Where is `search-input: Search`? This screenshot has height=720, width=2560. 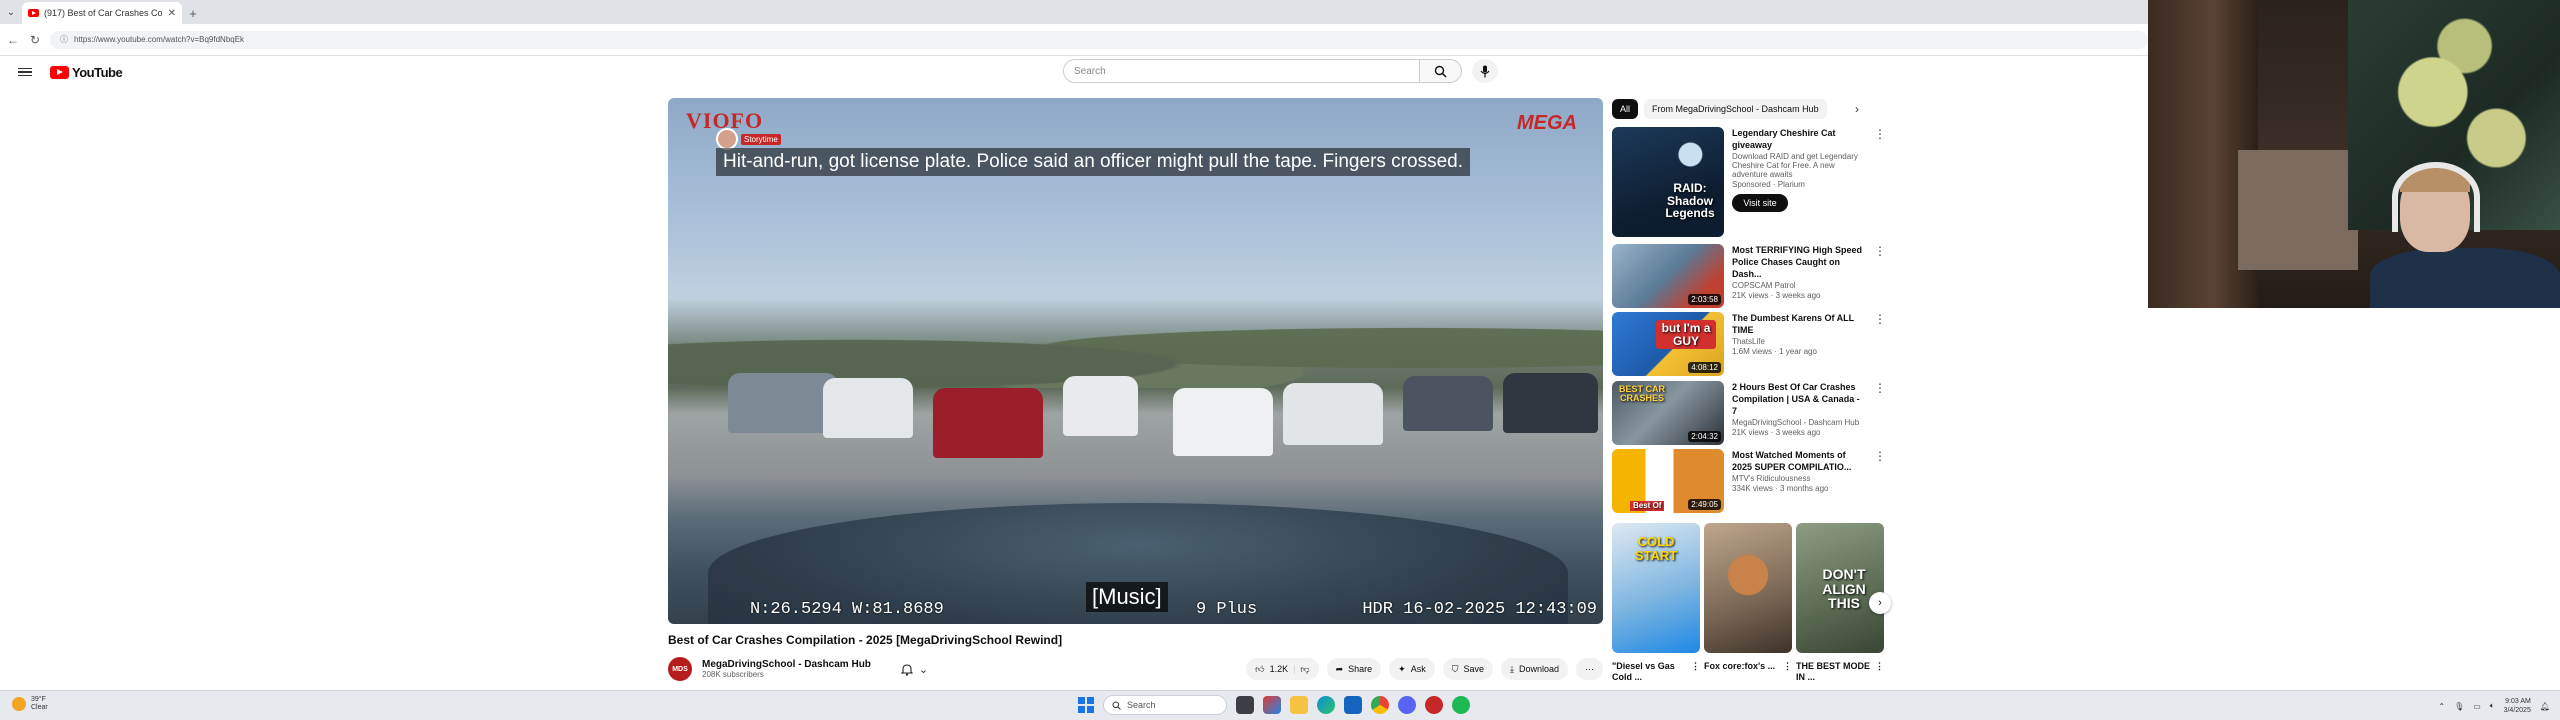 search-input: Search is located at coordinates (1241, 71).